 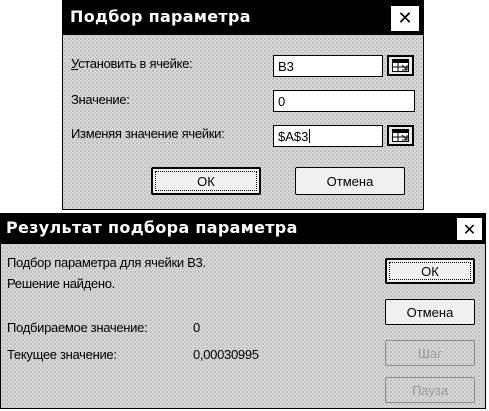 What do you see at coordinates (344, 101) in the screenshot?
I see `to-value-input: 0` at bounding box center [344, 101].